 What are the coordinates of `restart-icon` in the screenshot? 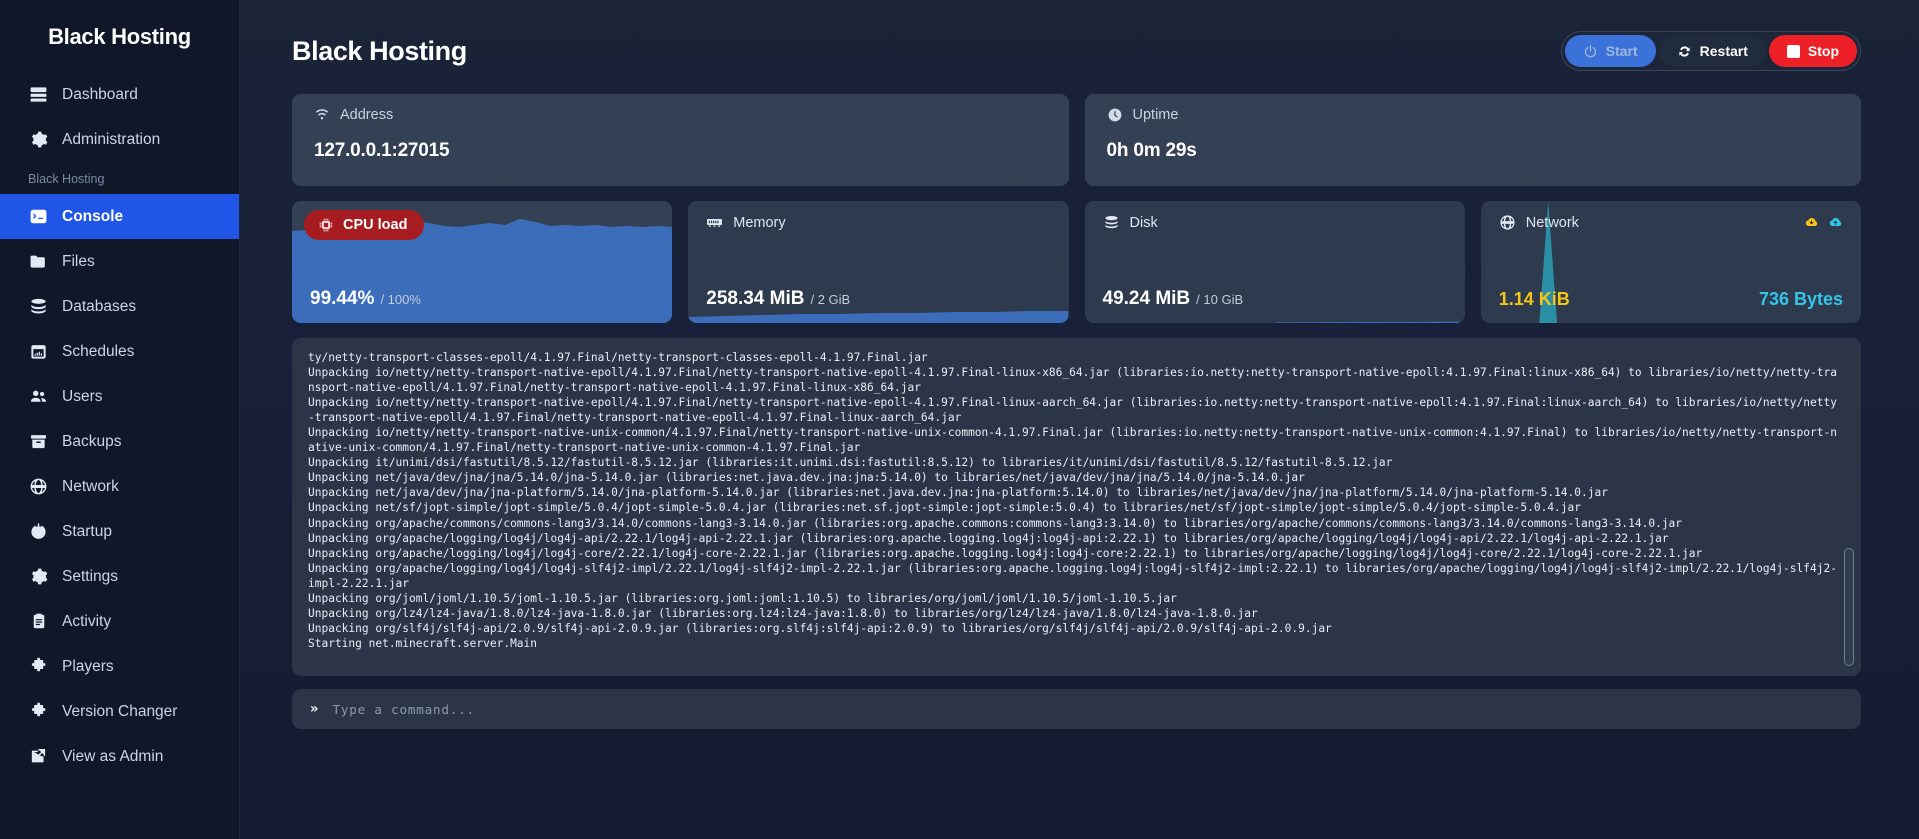 It's located at (1684, 51).